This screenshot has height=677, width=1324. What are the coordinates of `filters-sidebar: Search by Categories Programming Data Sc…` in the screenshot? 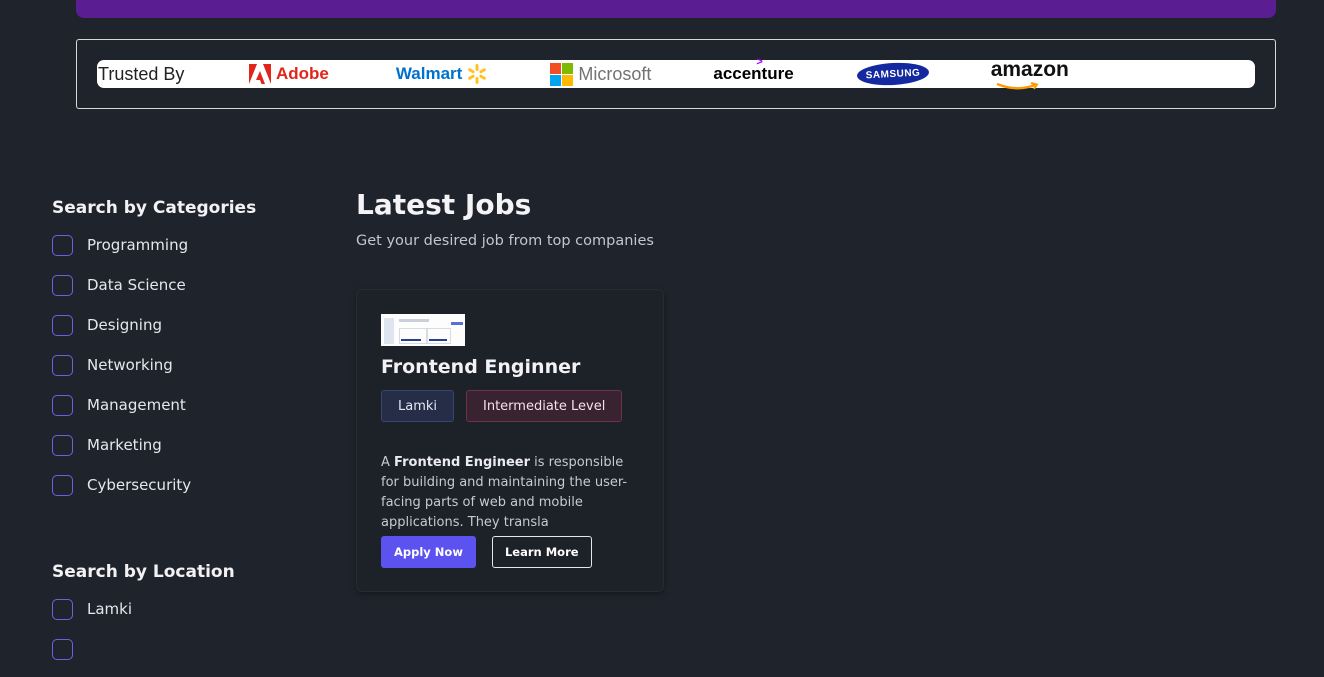 It's located at (182, 429).